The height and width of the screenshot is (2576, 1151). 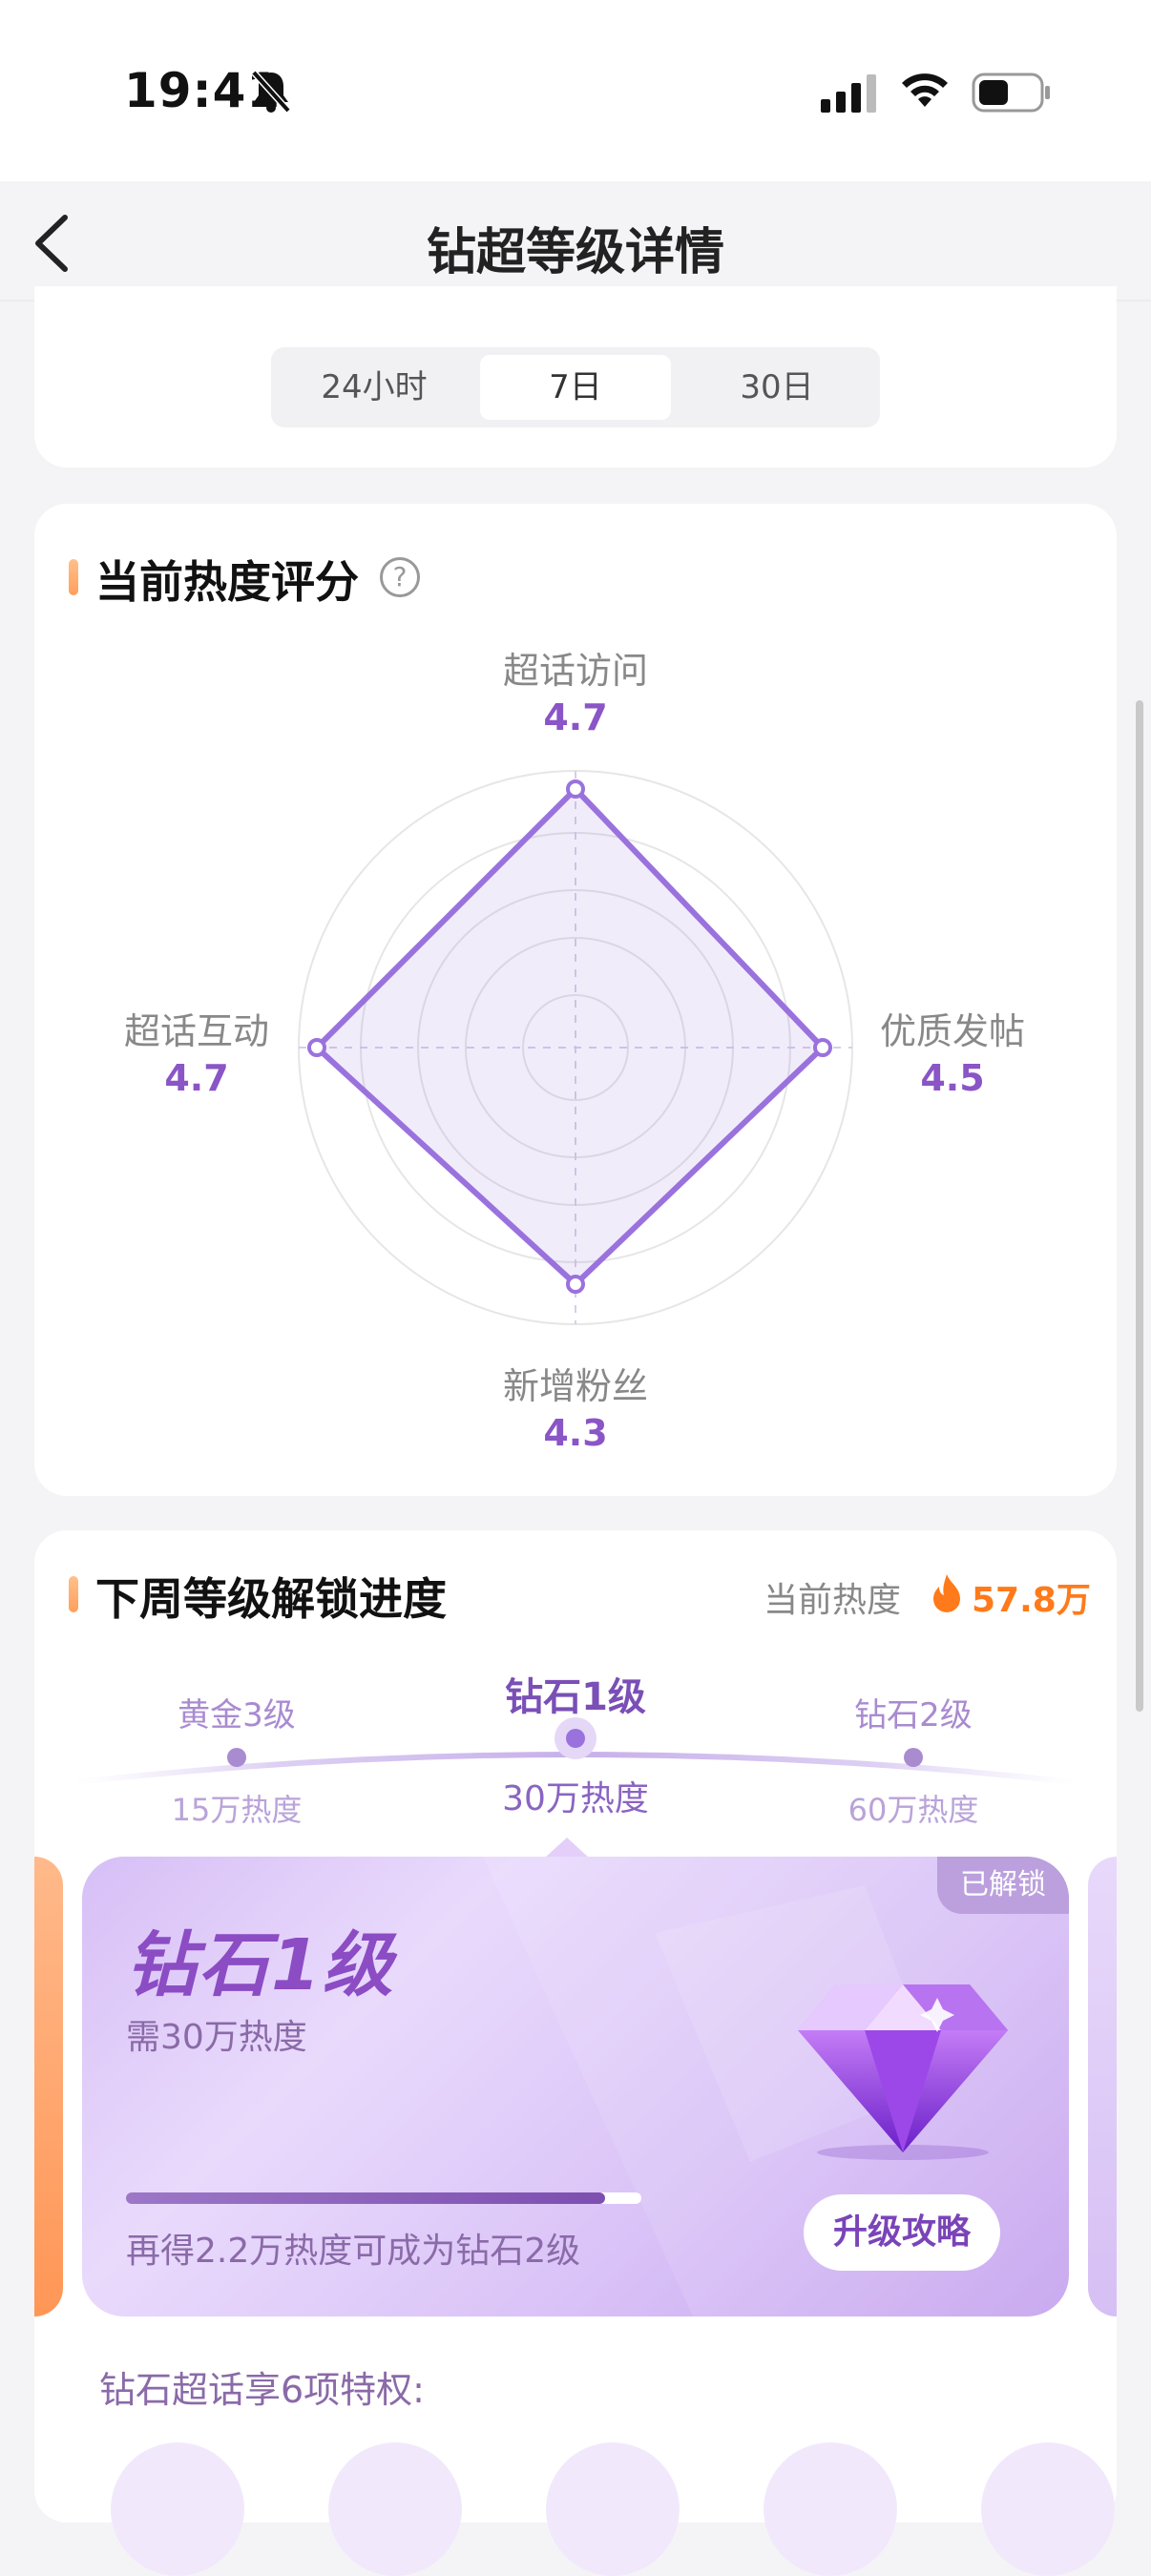 I want to click on current-heat-value: 57.8万, so click(x=1031, y=1600).